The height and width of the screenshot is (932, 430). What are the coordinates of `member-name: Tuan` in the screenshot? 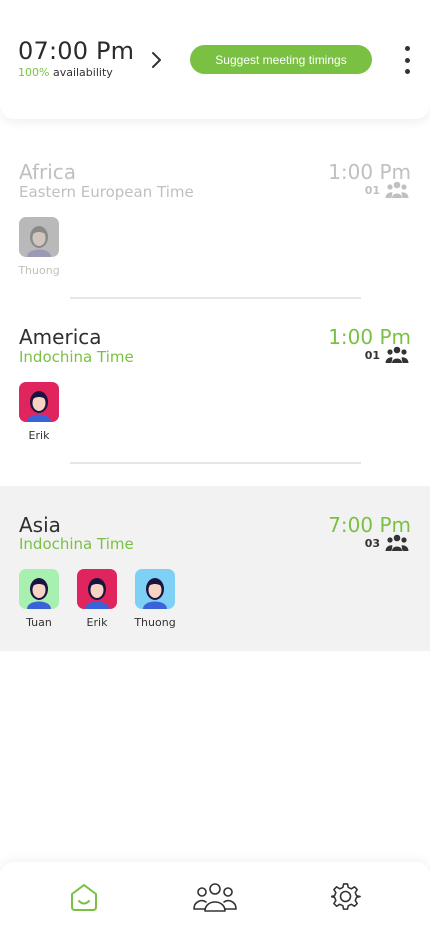 It's located at (39, 622).